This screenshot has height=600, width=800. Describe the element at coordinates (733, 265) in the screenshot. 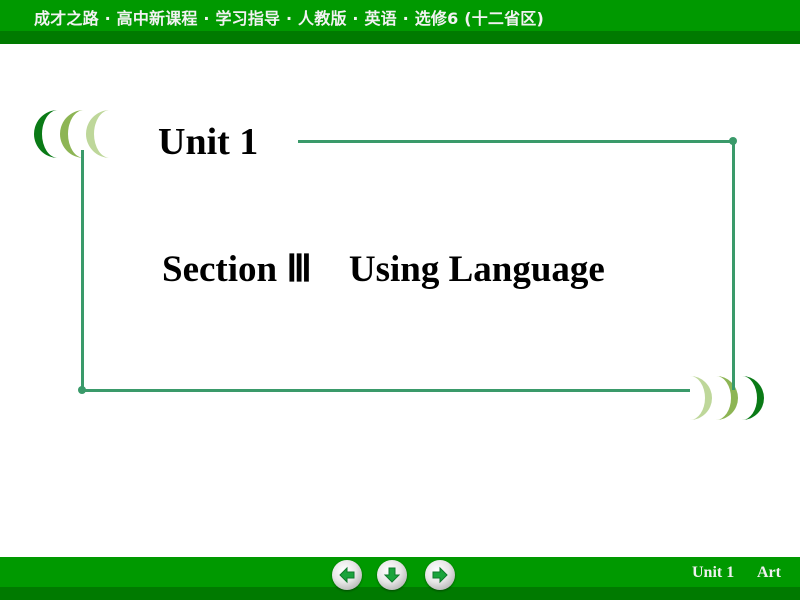

I see `frame-right-line` at that location.